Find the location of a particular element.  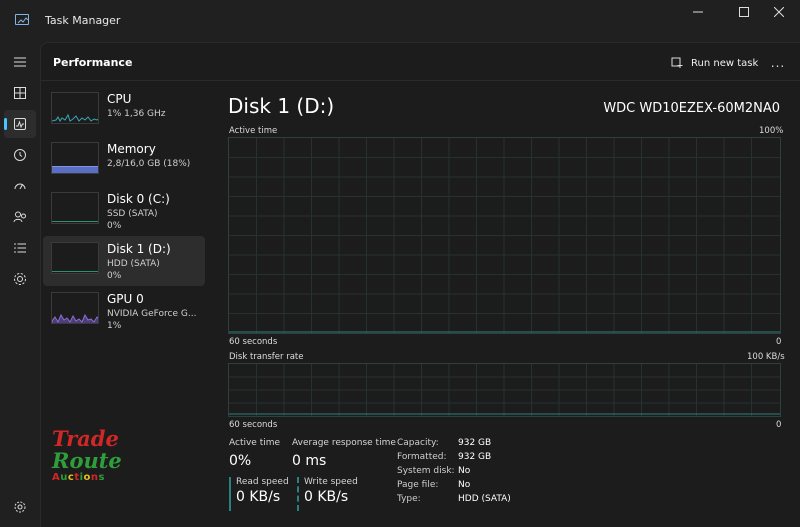

type-key: Type: is located at coordinates (409, 499).